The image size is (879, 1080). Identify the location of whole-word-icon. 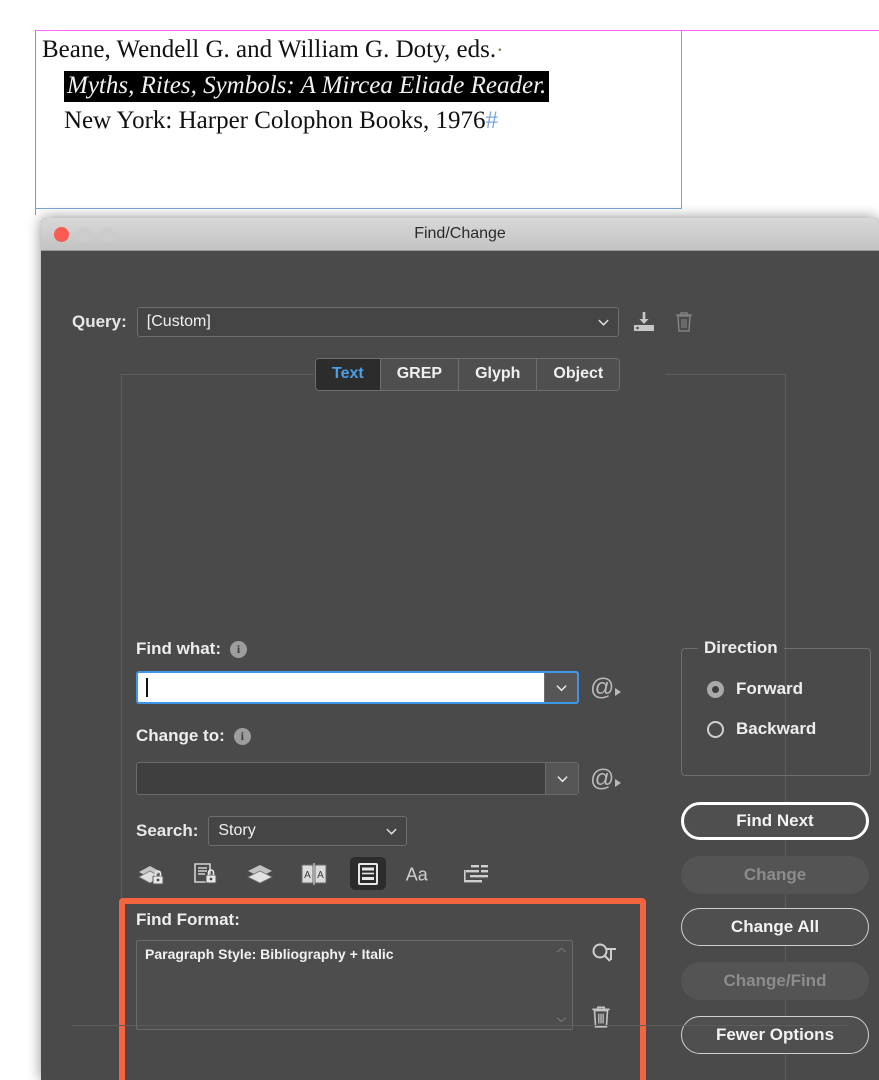
(476, 873).